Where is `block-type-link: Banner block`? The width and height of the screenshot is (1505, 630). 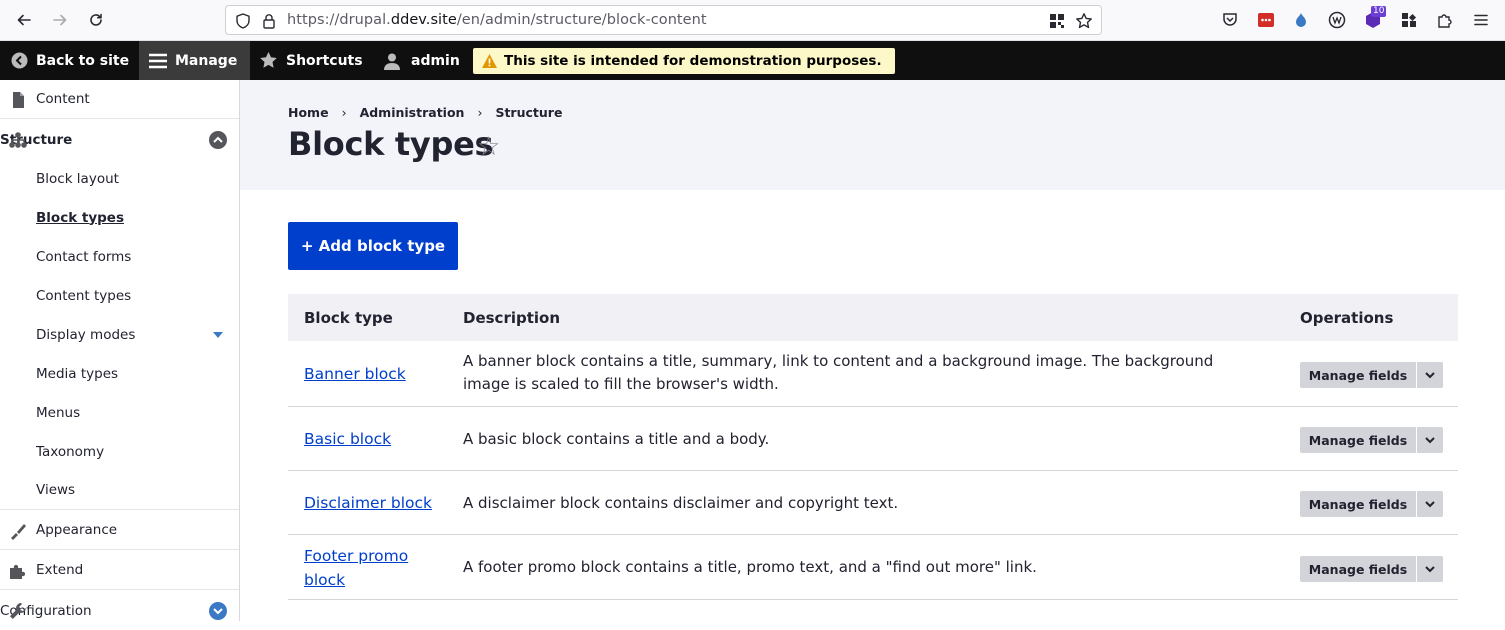 block-type-link: Banner block is located at coordinates (355, 374).